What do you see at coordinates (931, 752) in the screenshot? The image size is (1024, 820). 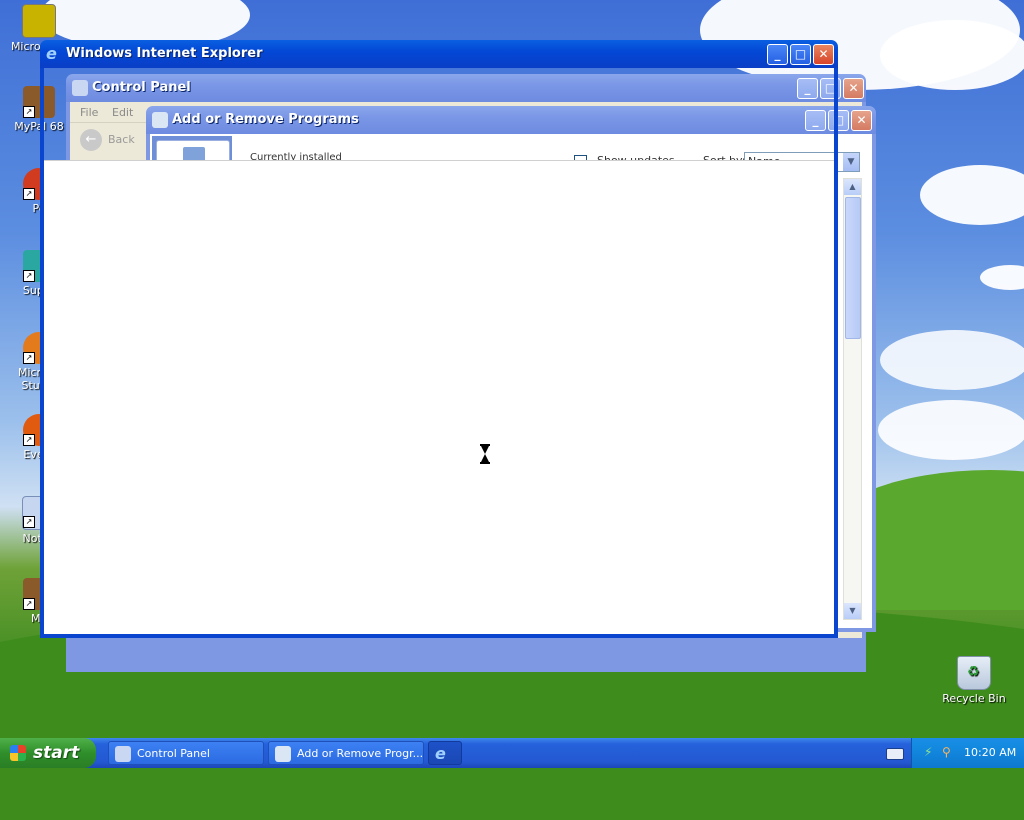 I see `network-icon: ⚡` at bounding box center [931, 752].